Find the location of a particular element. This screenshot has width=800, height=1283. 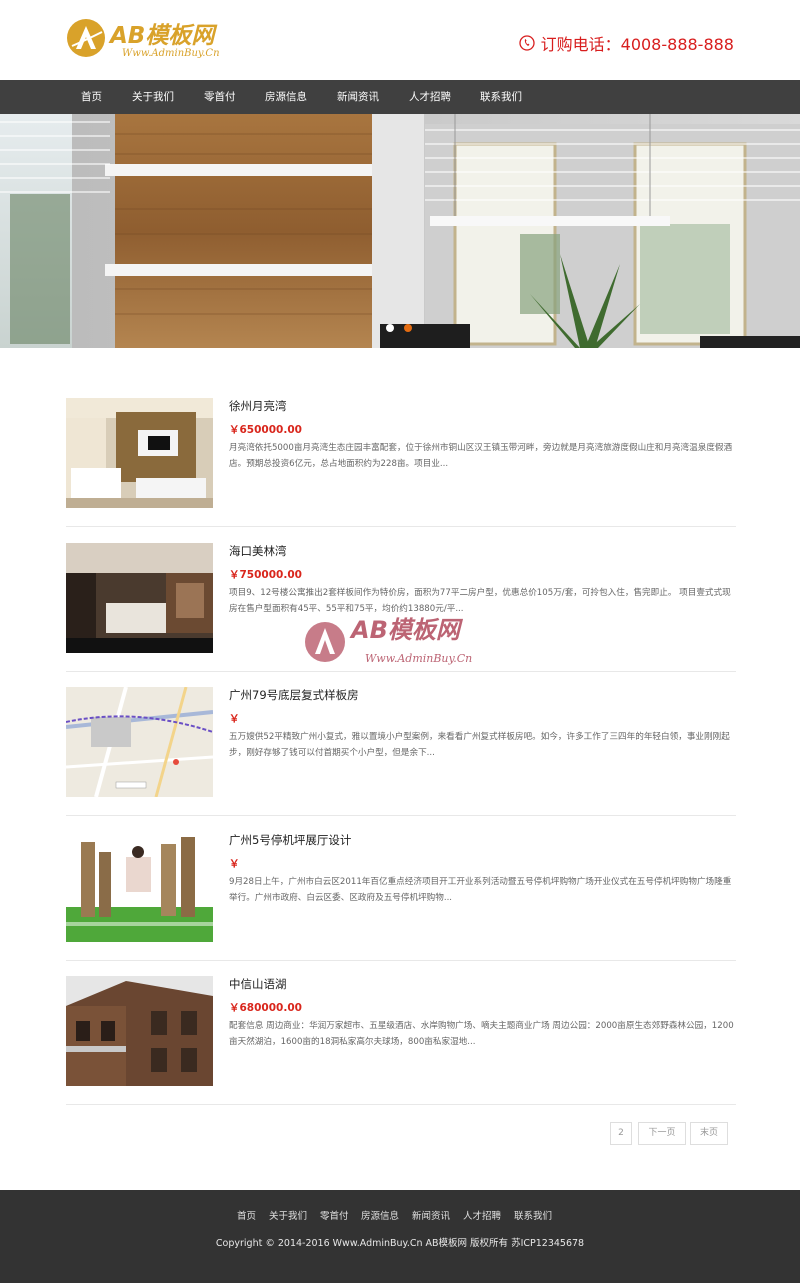

nav-item-jobs: 人才招聘 is located at coordinates (430, 97).